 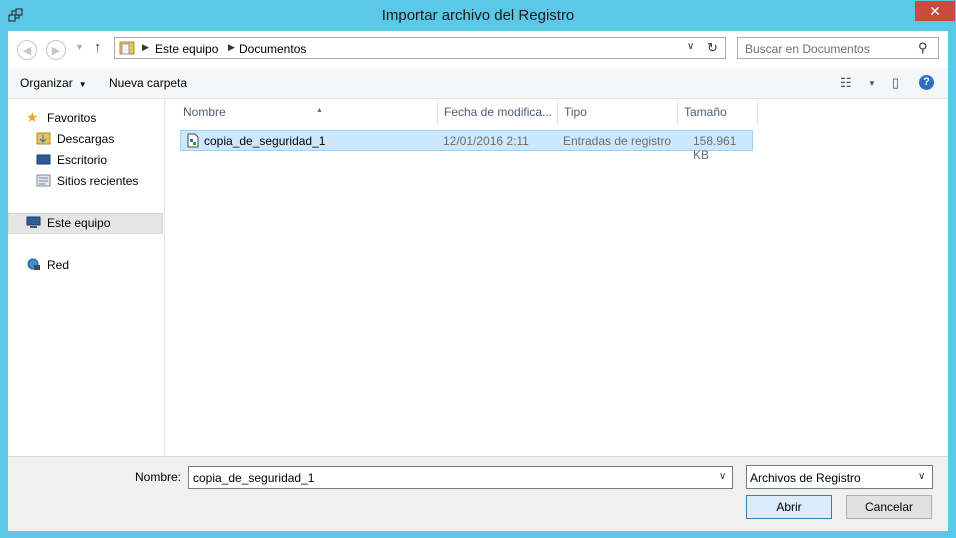 I want to click on refresh-icon: ↻, so click(x=712, y=48).